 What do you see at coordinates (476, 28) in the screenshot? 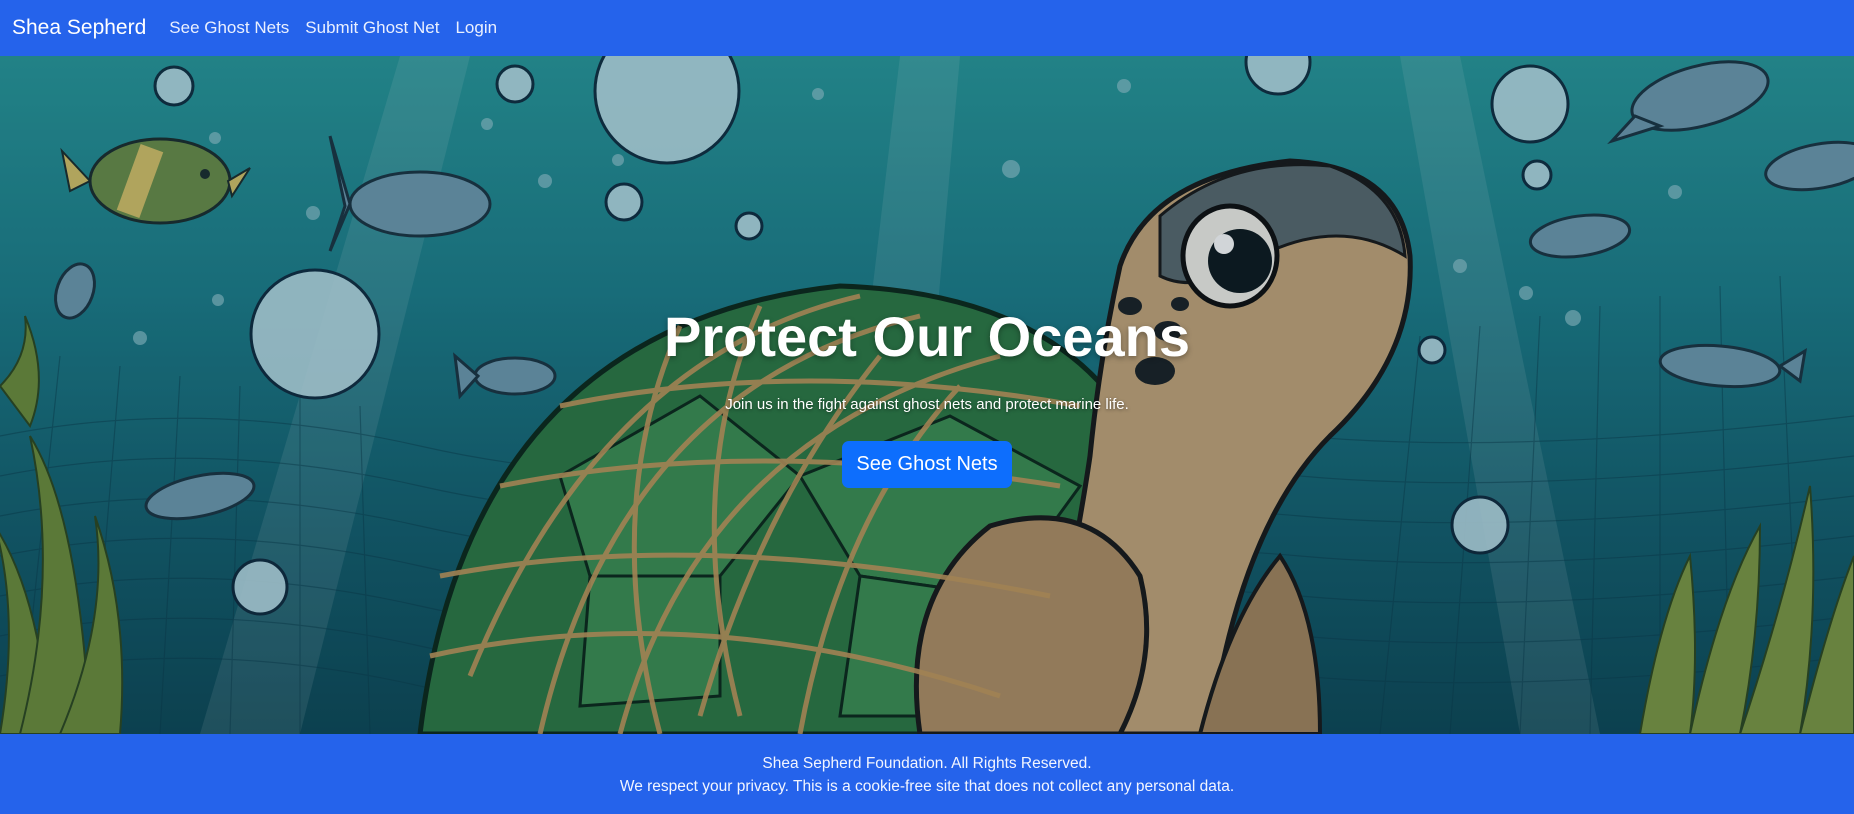
I see `nav-link-login: Login` at bounding box center [476, 28].